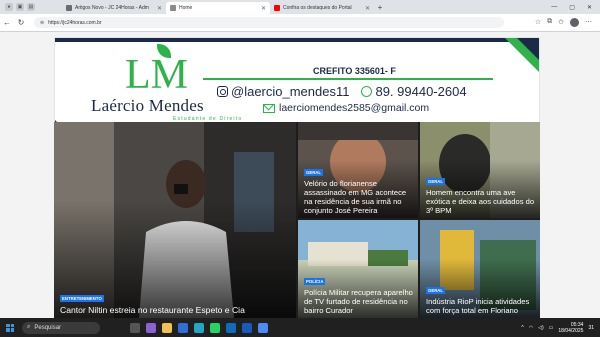  What do you see at coordinates (354, 108) in the screenshot?
I see `email-address: laerciomendes2585@gmail.com` at bounding box center [354, 108].